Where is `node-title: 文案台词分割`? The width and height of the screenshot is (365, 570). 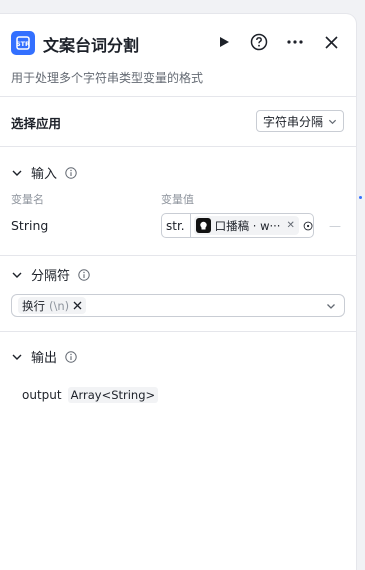
node-title: 文案台词分割 is located at coordinates (91, 45).